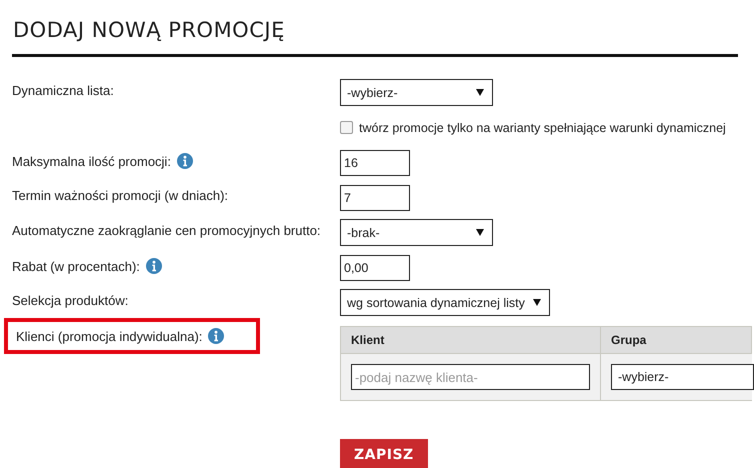  What do you see at coordinates (471, 340) in the screenshot?
I see `column-header: Klient` at bounding box center [471, 340].